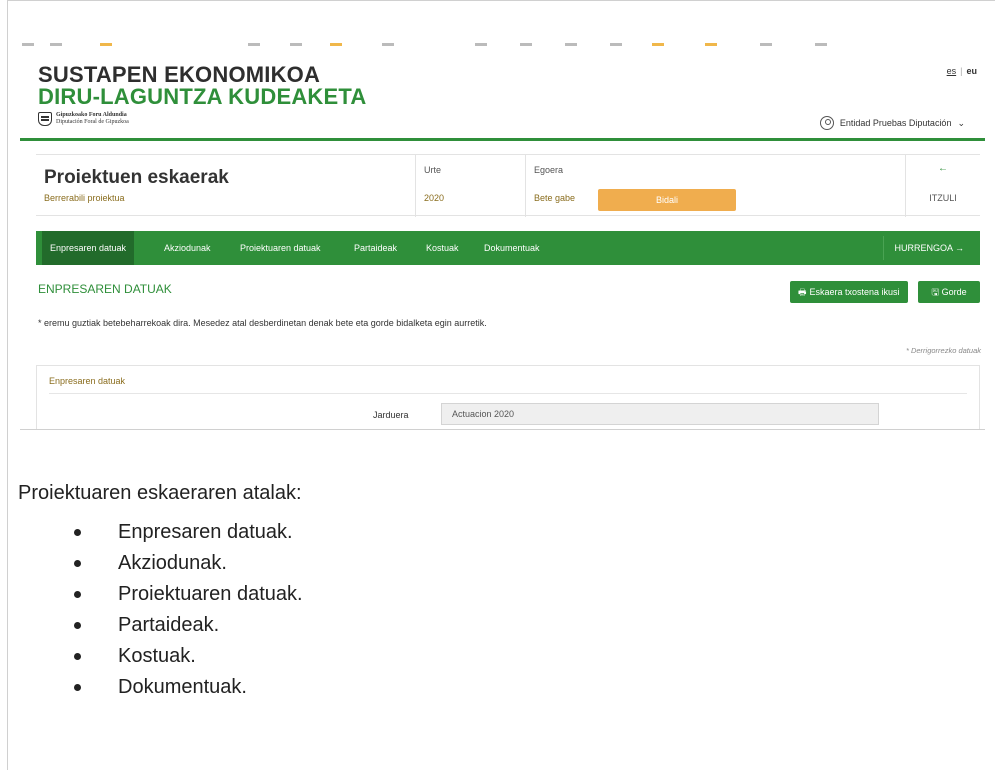  I want to click on activity-field: Actuacion 2020, so click(660, 414).